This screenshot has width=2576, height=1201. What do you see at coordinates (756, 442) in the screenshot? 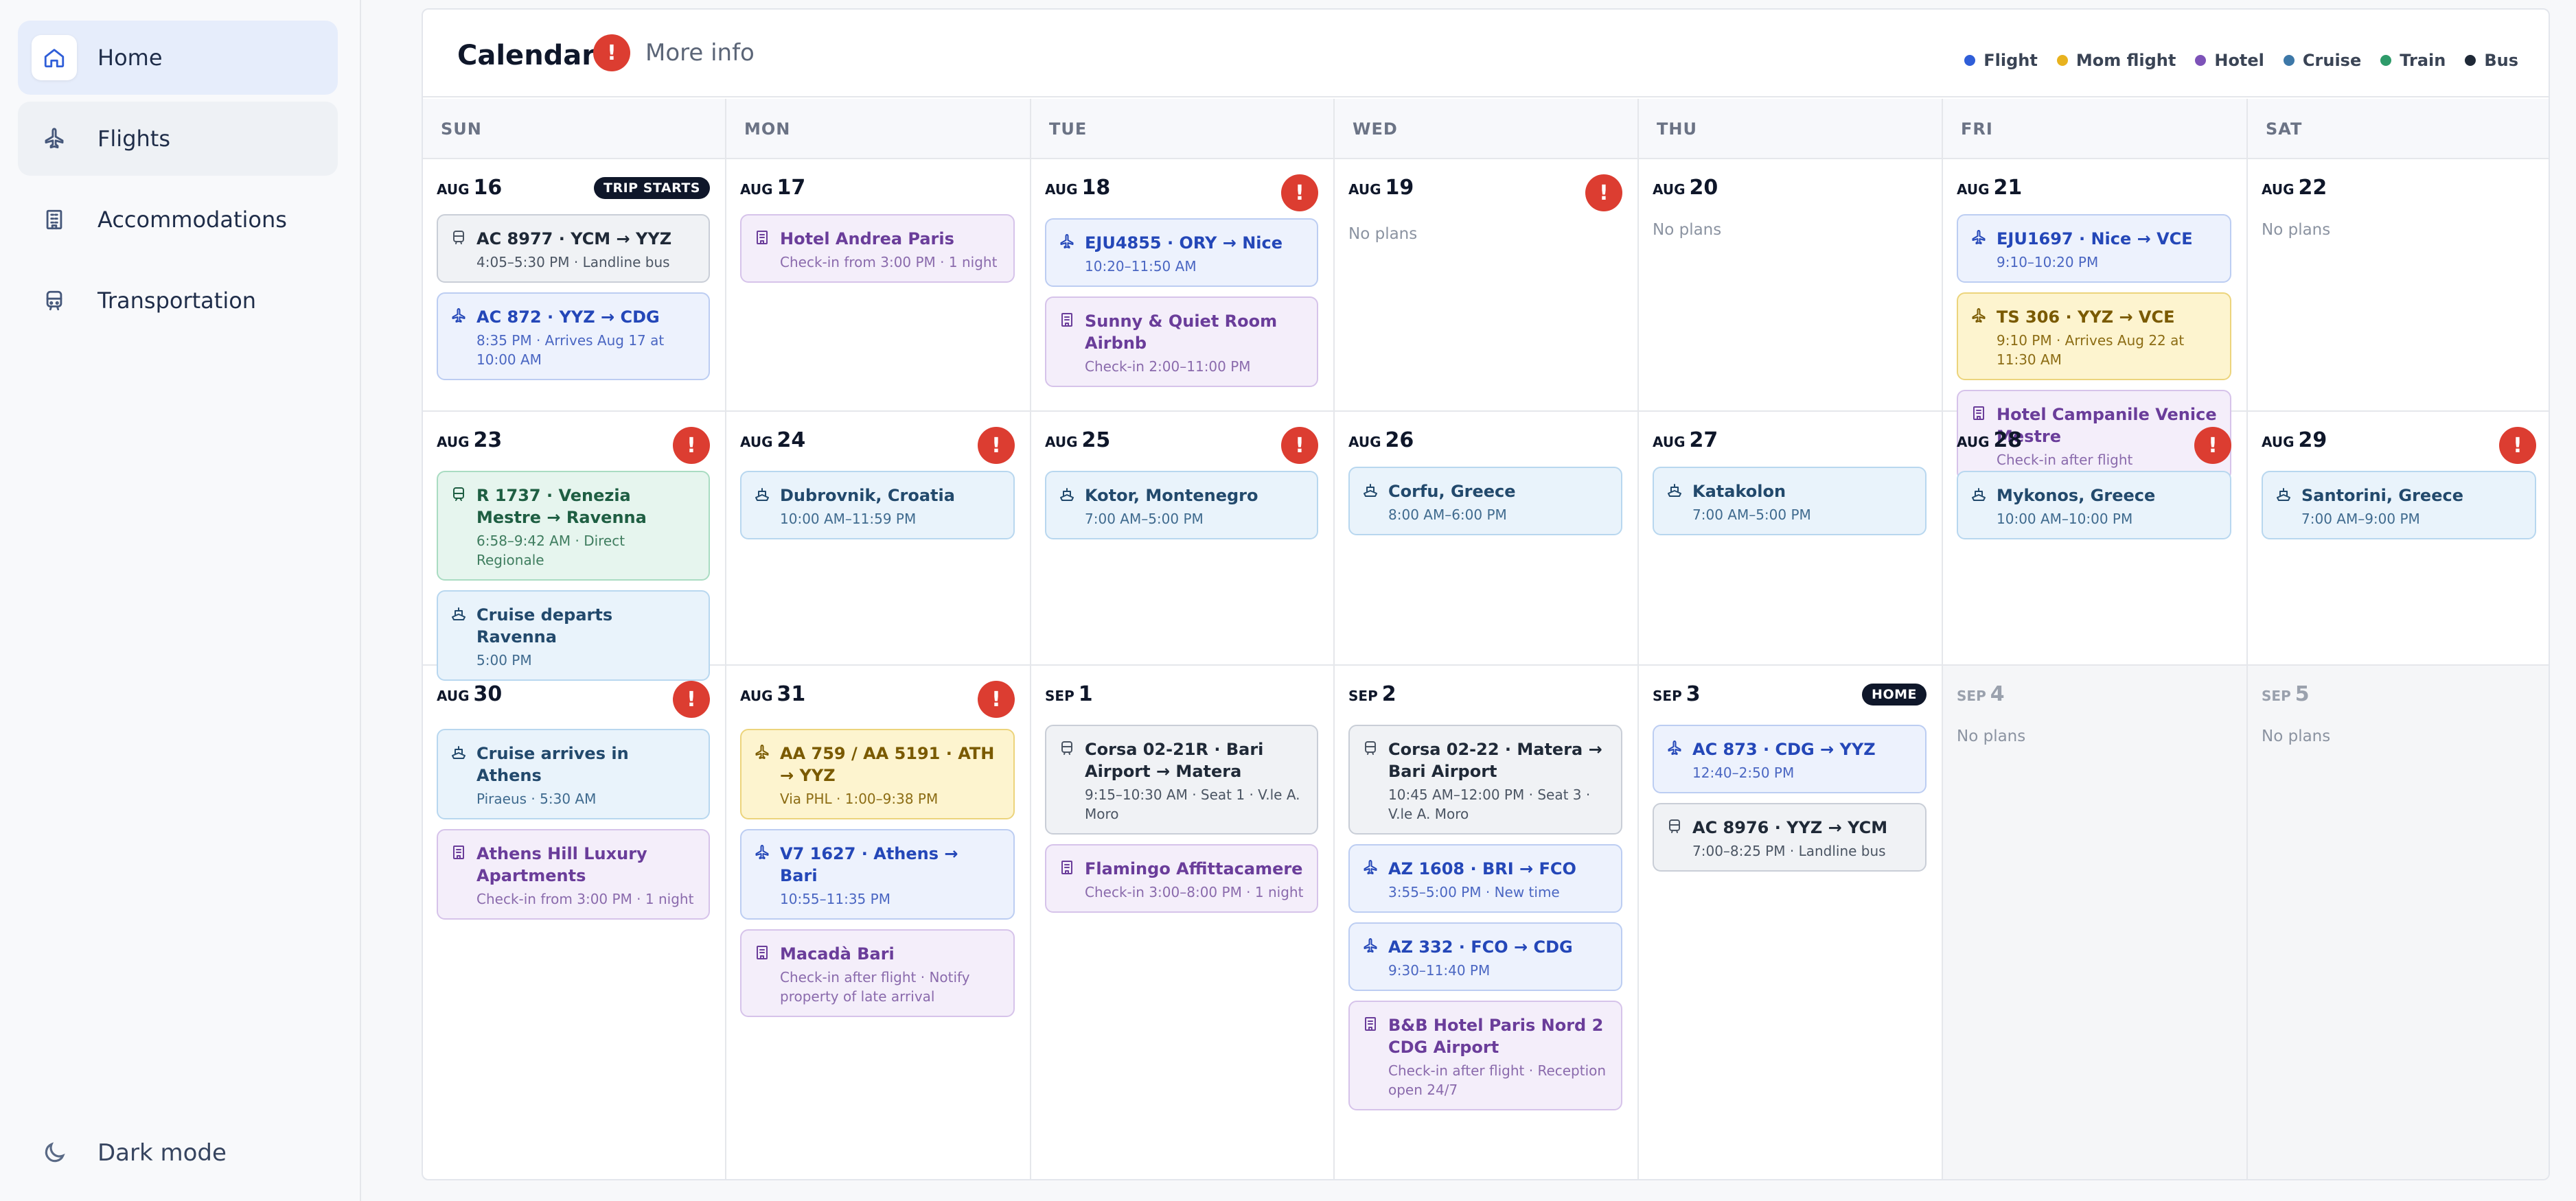
I see `day-month: AUG` at bounding box center [756, 442].